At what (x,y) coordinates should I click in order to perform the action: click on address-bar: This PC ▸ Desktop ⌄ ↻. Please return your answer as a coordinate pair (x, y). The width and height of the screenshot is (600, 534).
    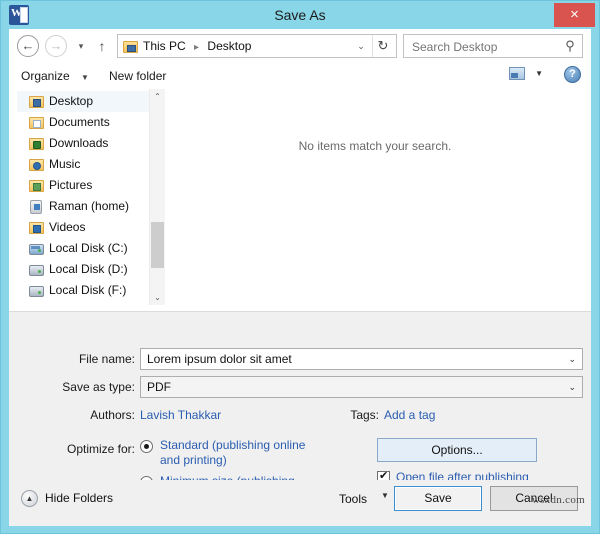
    Looking at the image, I should click on (257, 46).